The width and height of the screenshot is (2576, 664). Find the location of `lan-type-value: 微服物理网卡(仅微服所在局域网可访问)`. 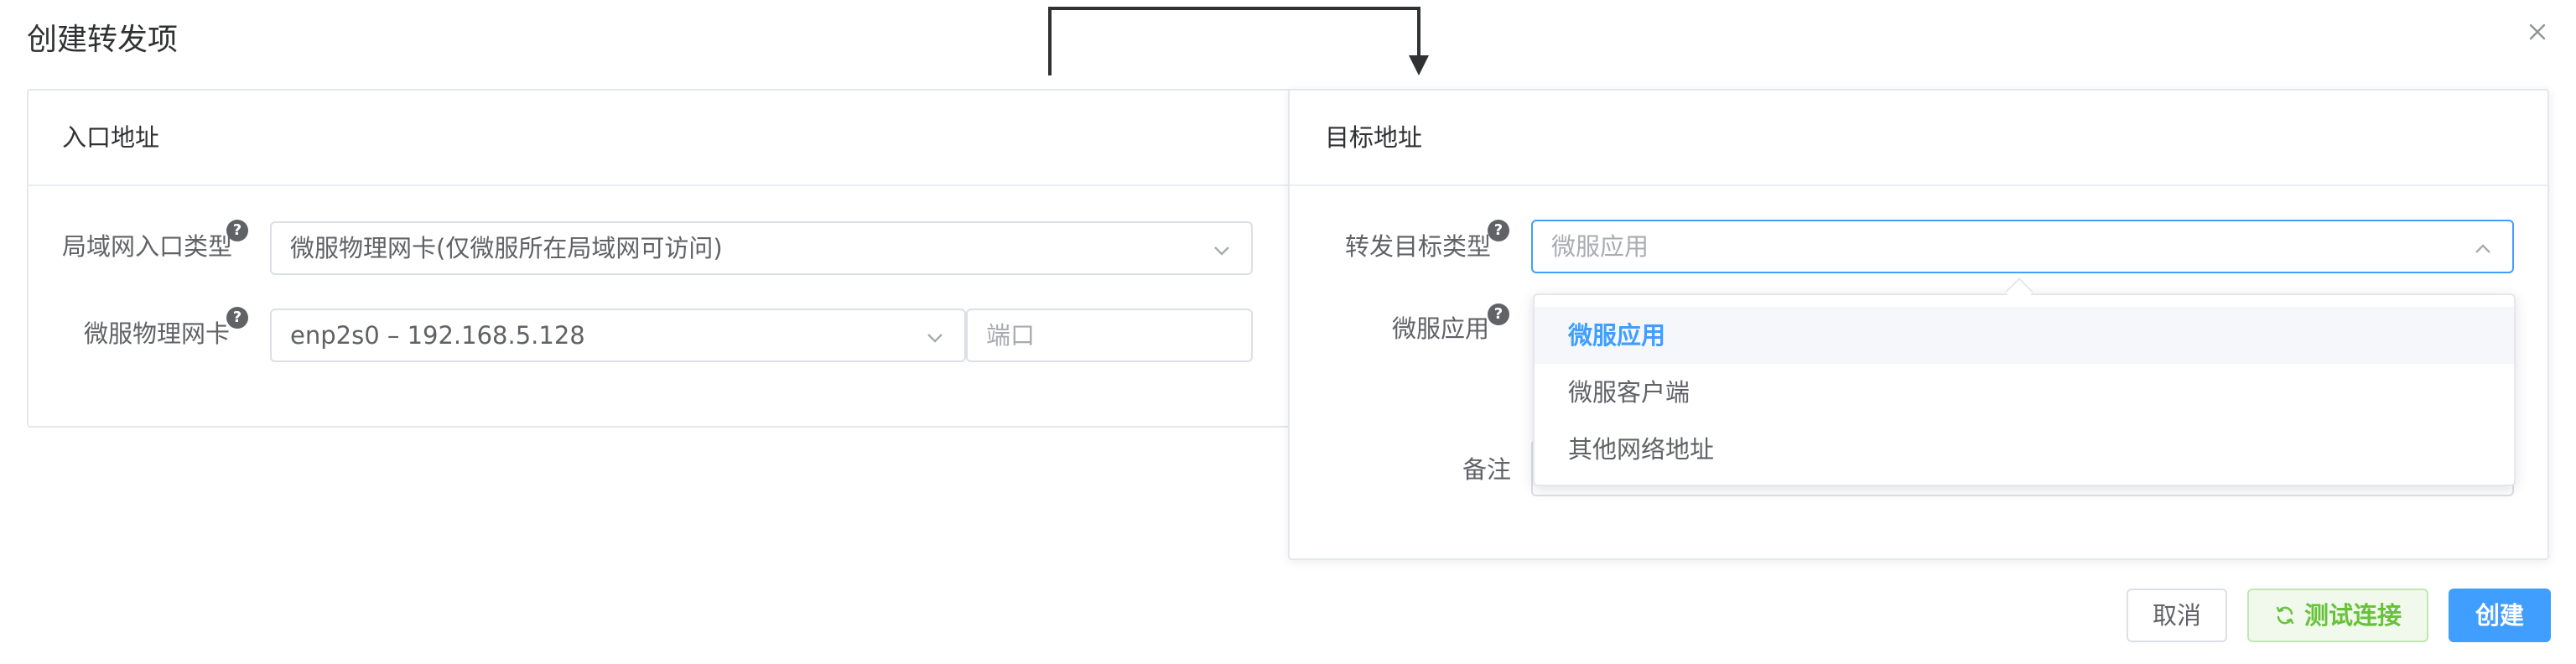

lan-type-value: 微服物理网卡(仅微服所在局域网可访问) is located at coordinates (507, 248).